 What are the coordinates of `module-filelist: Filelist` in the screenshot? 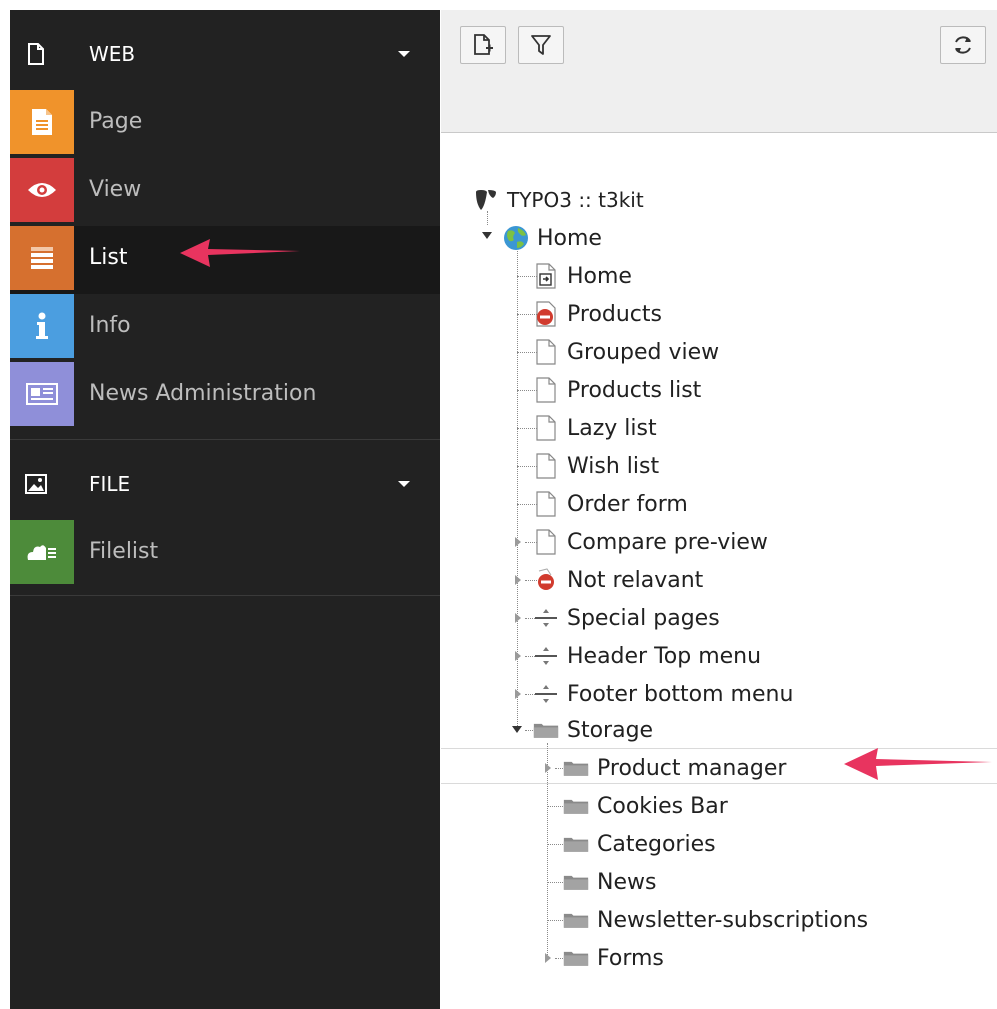 It's located at (225, 554).